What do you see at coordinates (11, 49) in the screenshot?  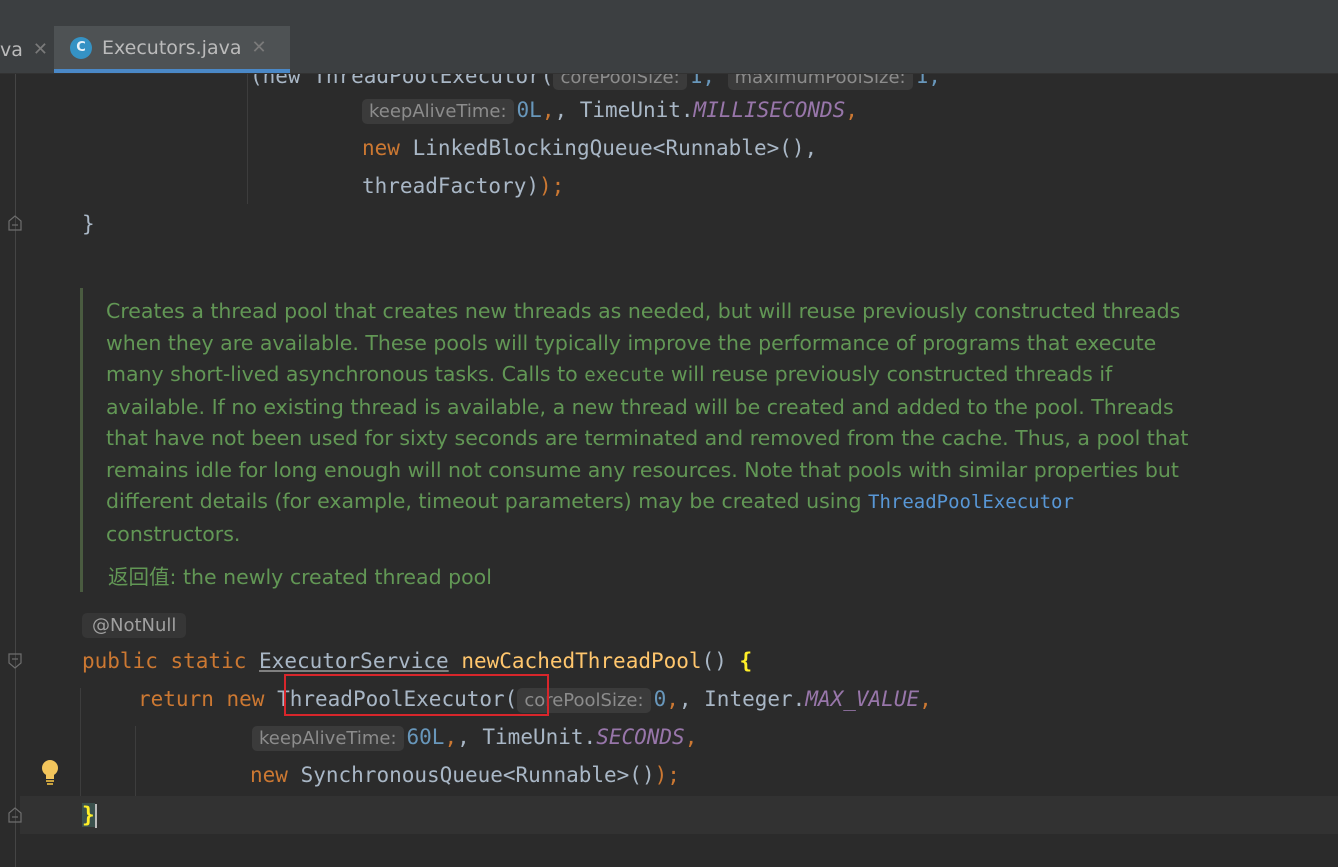 I see `tab-label: va` at bounding box center [11, 49].